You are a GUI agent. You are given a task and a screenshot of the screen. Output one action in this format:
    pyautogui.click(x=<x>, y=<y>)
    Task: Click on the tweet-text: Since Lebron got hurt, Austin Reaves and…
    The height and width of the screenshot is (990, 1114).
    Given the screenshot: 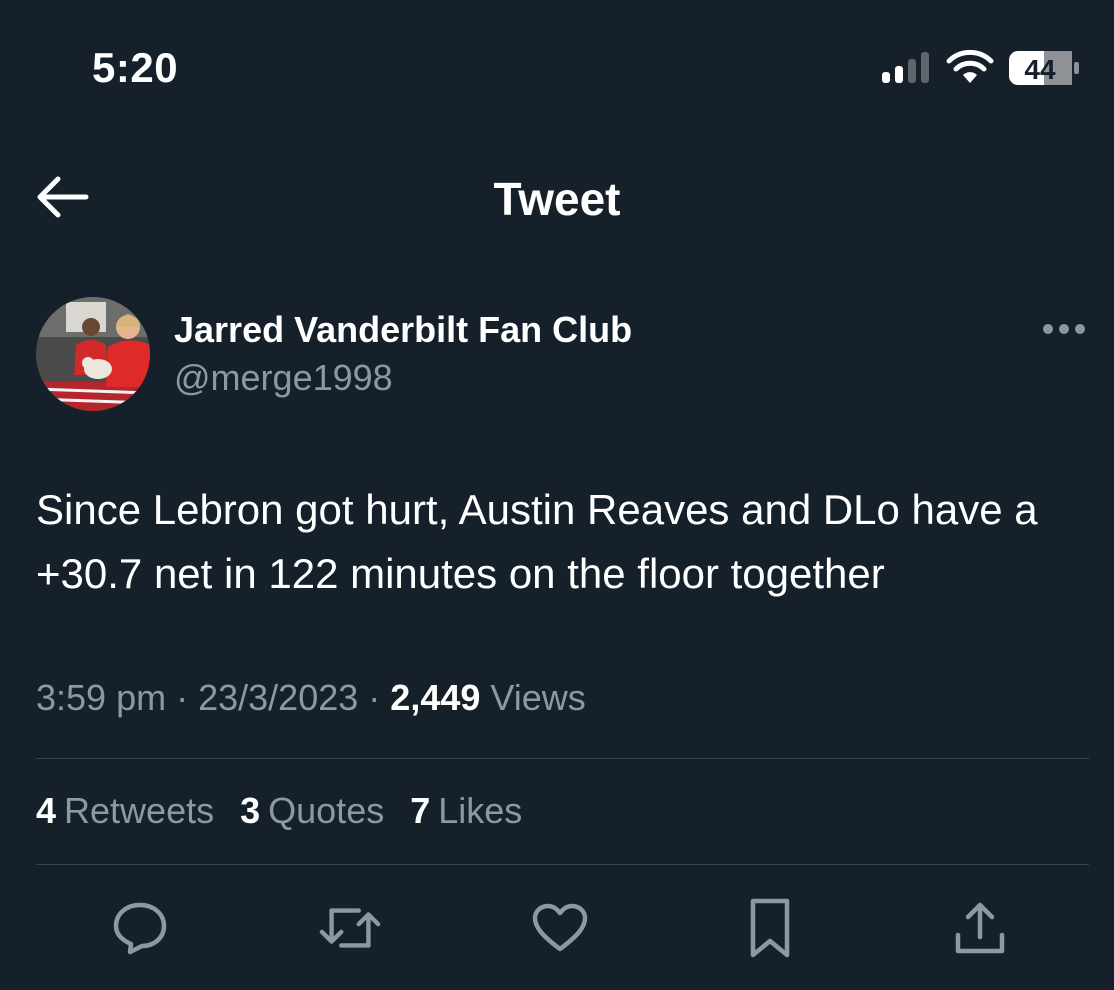 What is the action you would take?
    pyautogui.click(x=537, y=541)
    